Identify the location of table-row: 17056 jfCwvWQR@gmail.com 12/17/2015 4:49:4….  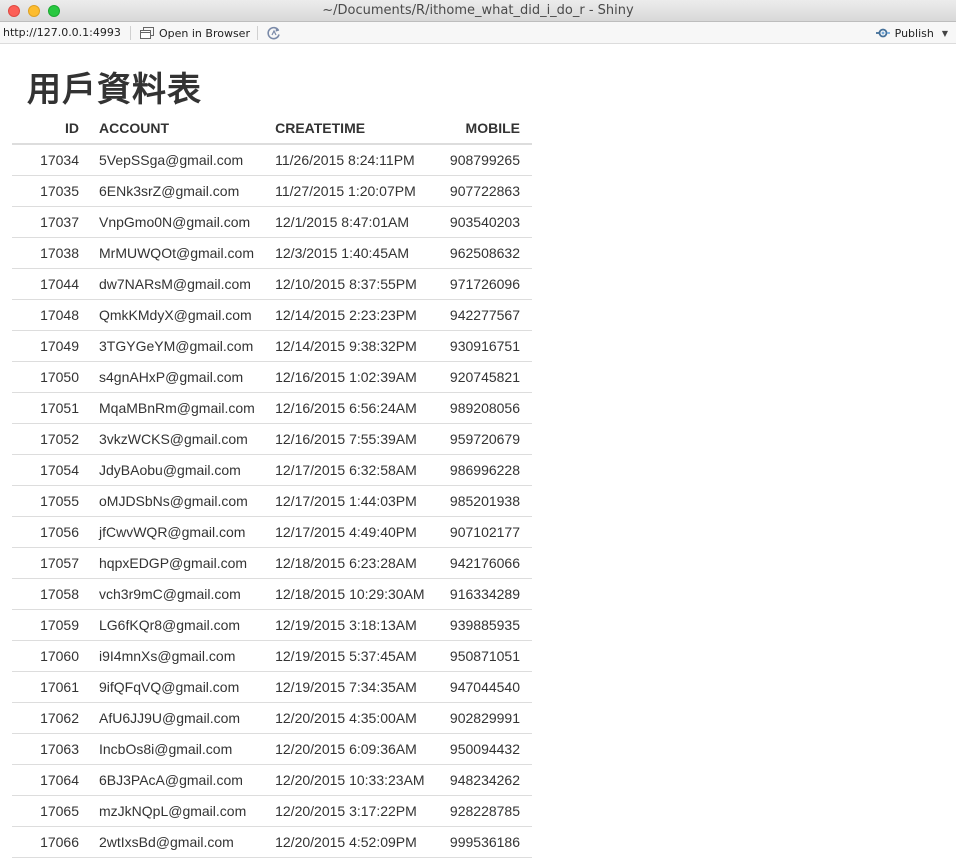
(272, 531).